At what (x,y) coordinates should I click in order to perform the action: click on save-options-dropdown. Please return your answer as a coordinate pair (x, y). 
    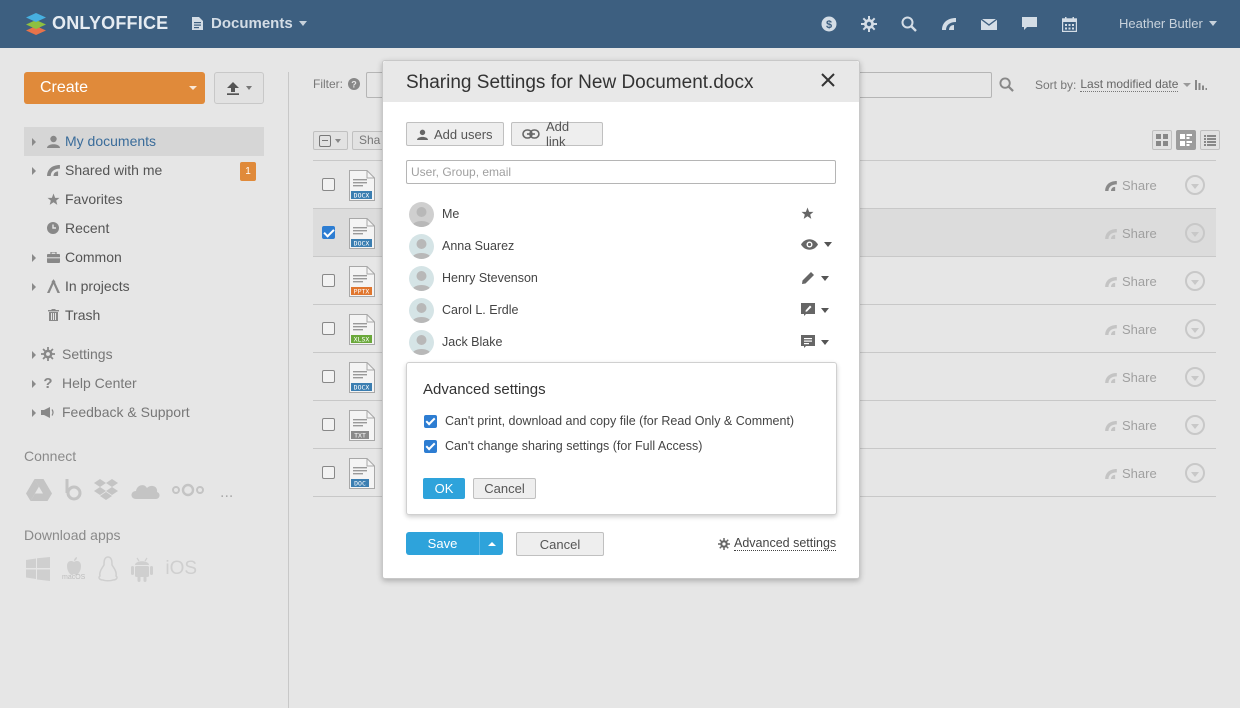
    Looking at the image, I should click on (491, 543).